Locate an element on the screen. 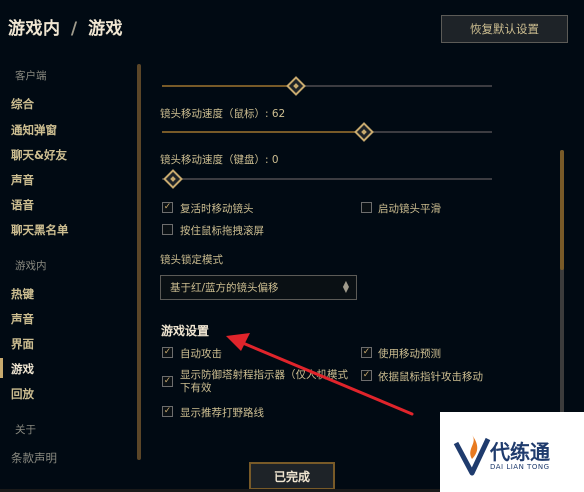 The image size is (584, 492). checkbox-smooth-camera is located at coordinates (366, 207).